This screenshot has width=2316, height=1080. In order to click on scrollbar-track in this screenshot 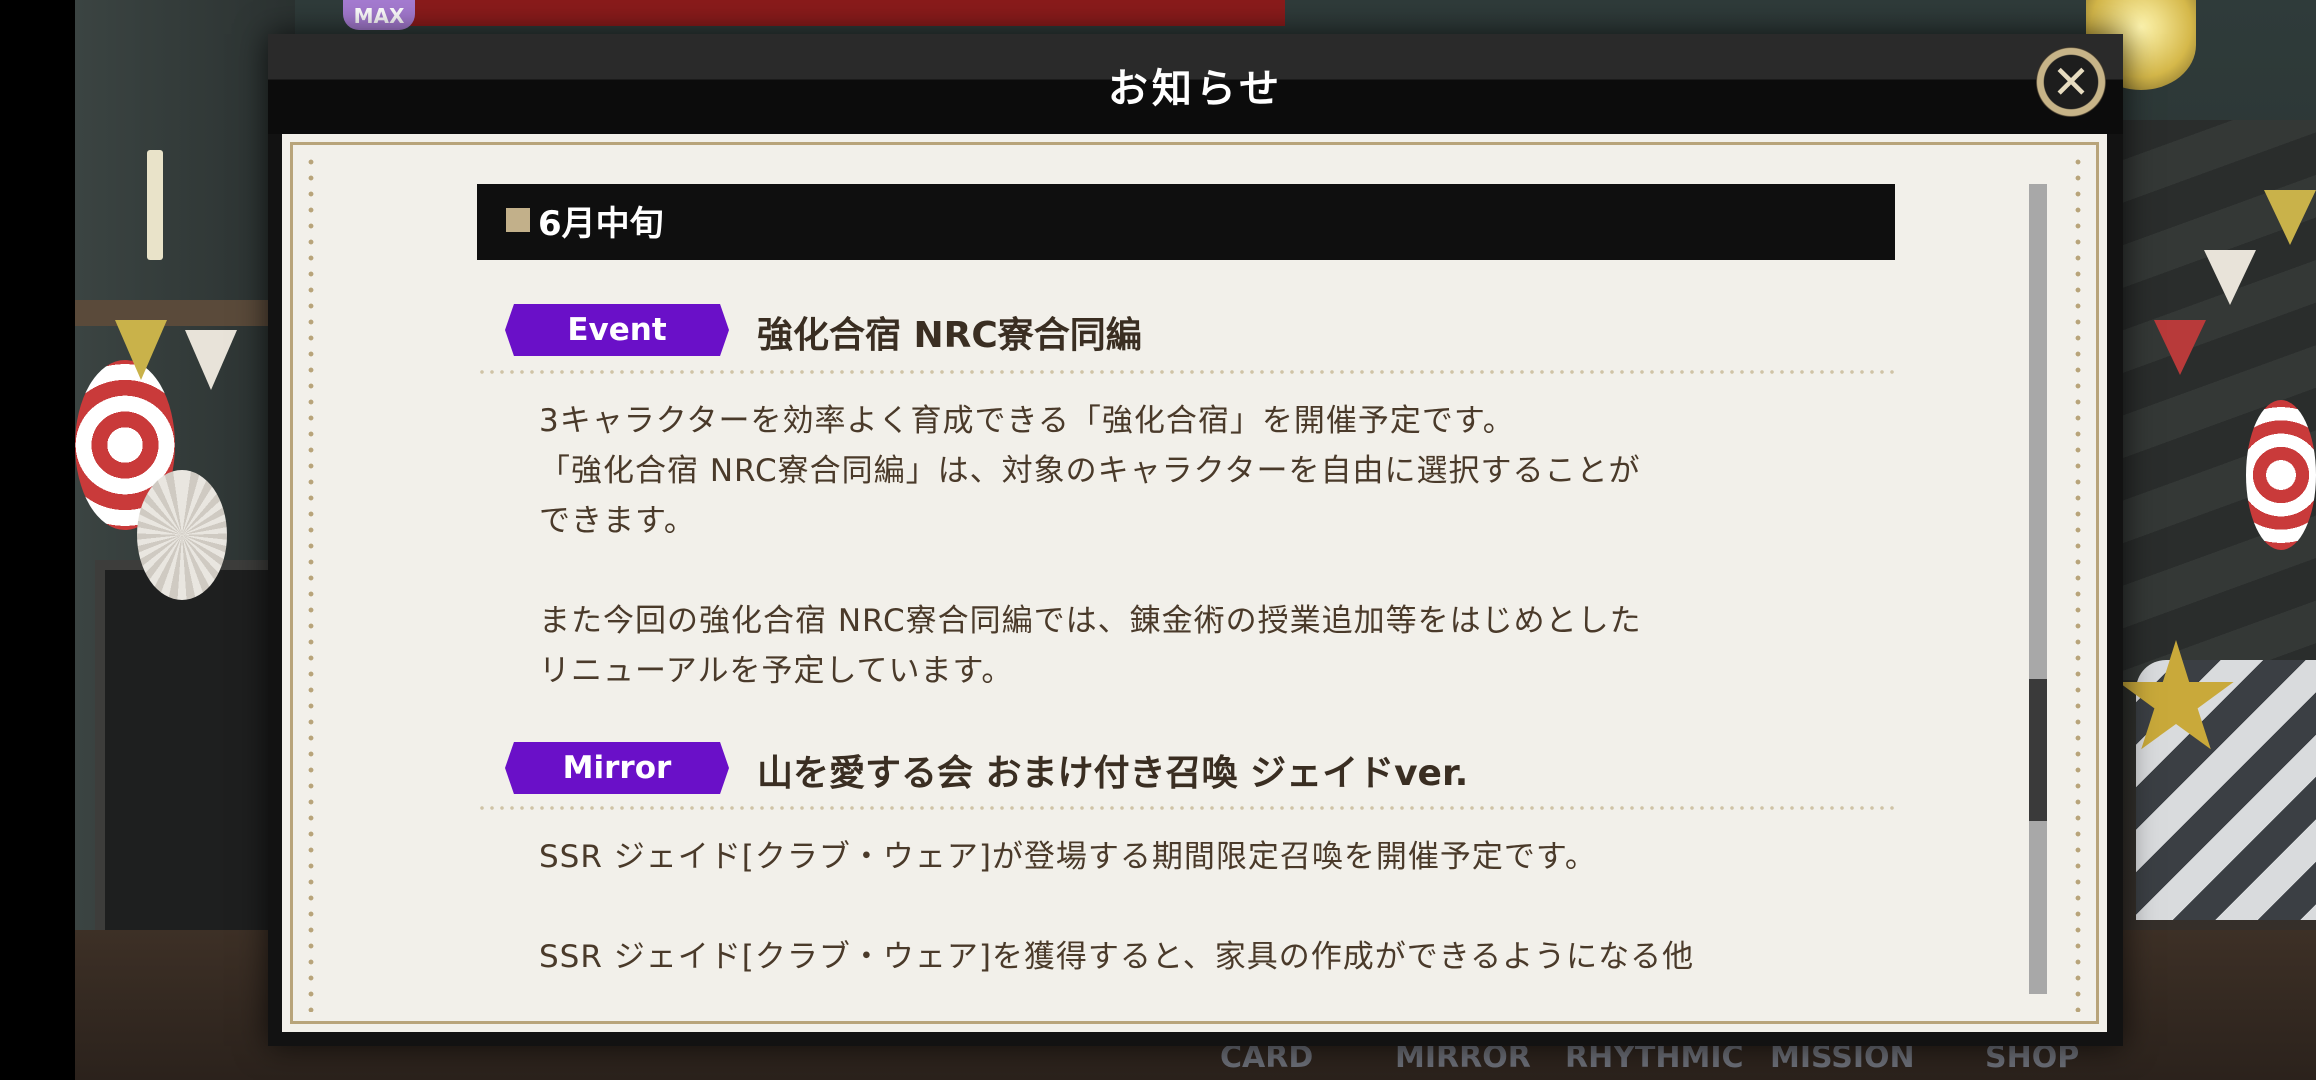, I will do `click(2038, 589)`.